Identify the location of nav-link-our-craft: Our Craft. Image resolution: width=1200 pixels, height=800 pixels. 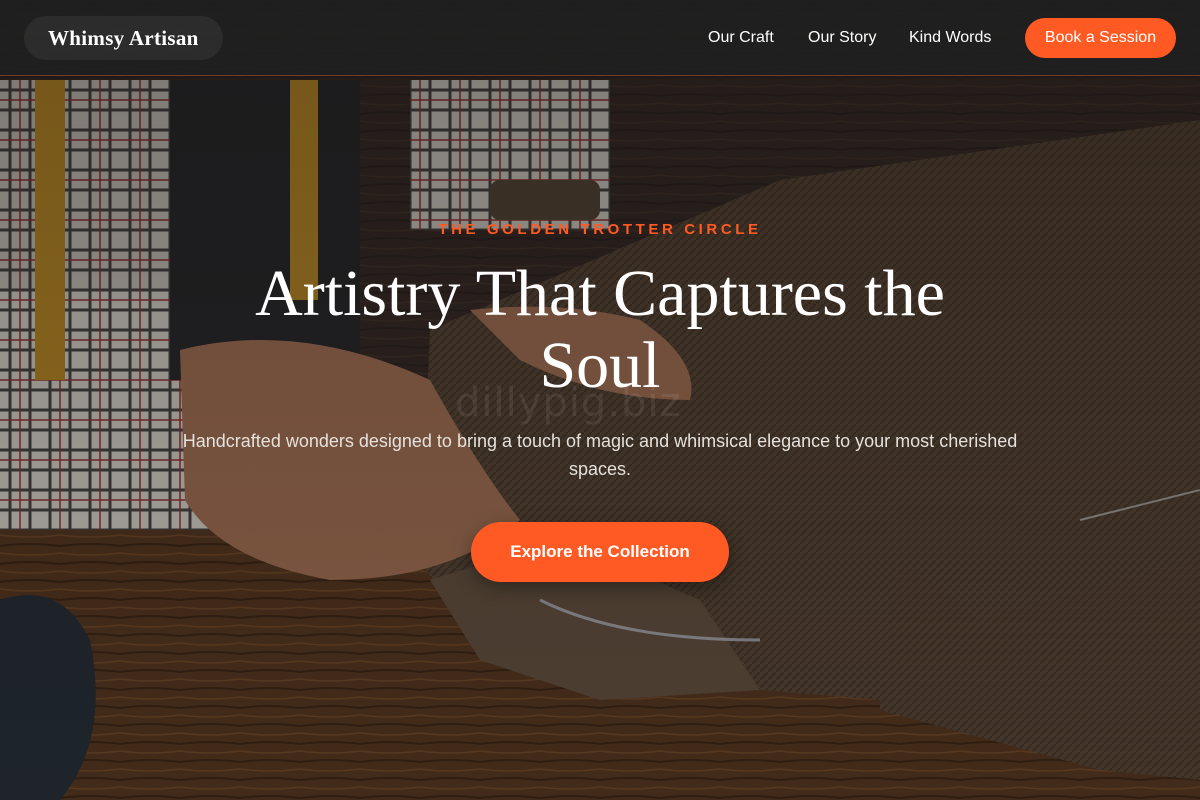
(741, 38).